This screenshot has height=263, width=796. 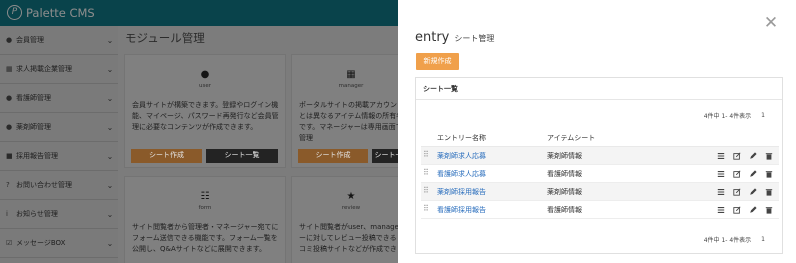 What do you see at coordinates (205, 196) in the screenshot?
I see `form-icon: ☷` at bounding box center [205, 196].